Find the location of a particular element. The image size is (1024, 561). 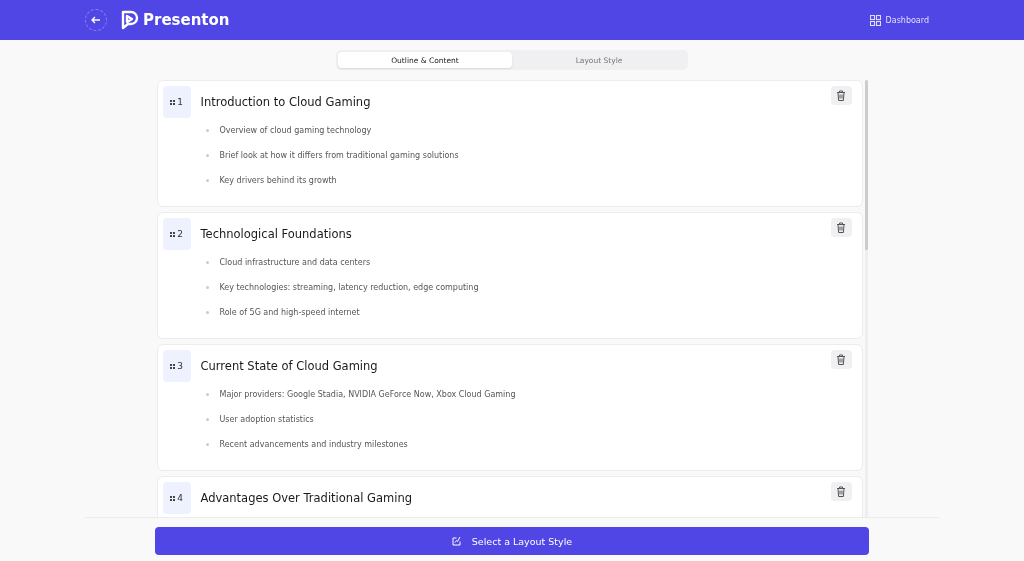

slide-number: 4 is located at coordinates (176, 498).